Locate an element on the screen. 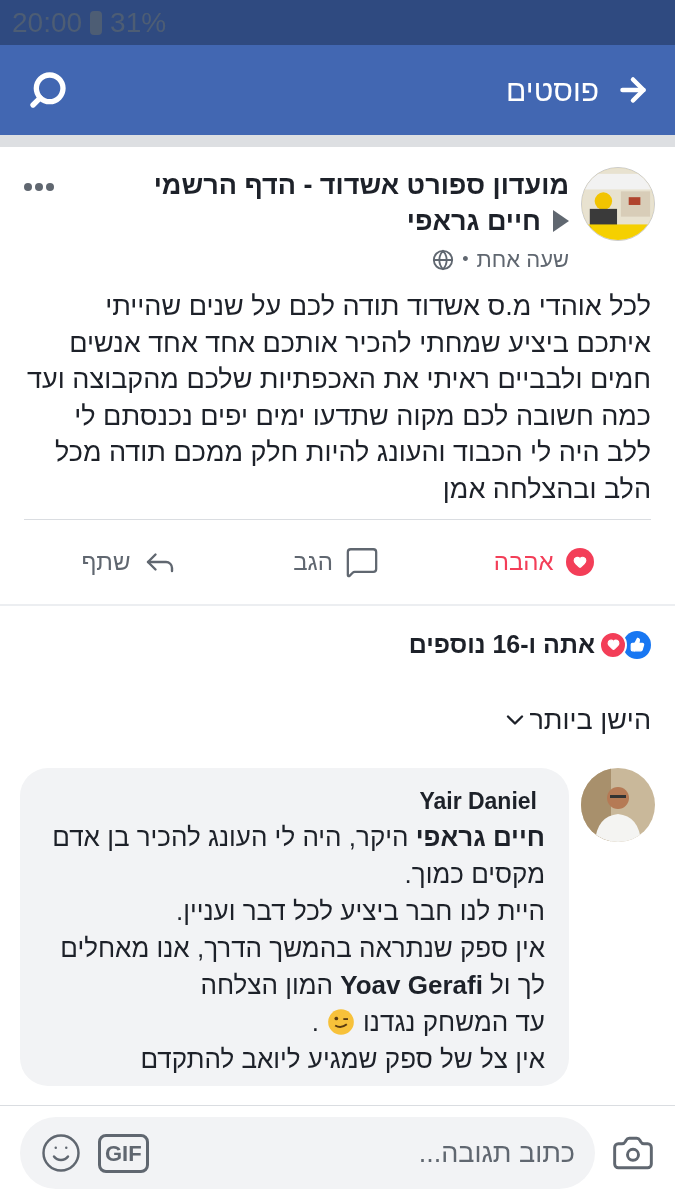 This screenshot has height=1200, width=675. page-name: מועדון ספורט אשדוד - הדף הרשמי is located at coordinates (319, 185).